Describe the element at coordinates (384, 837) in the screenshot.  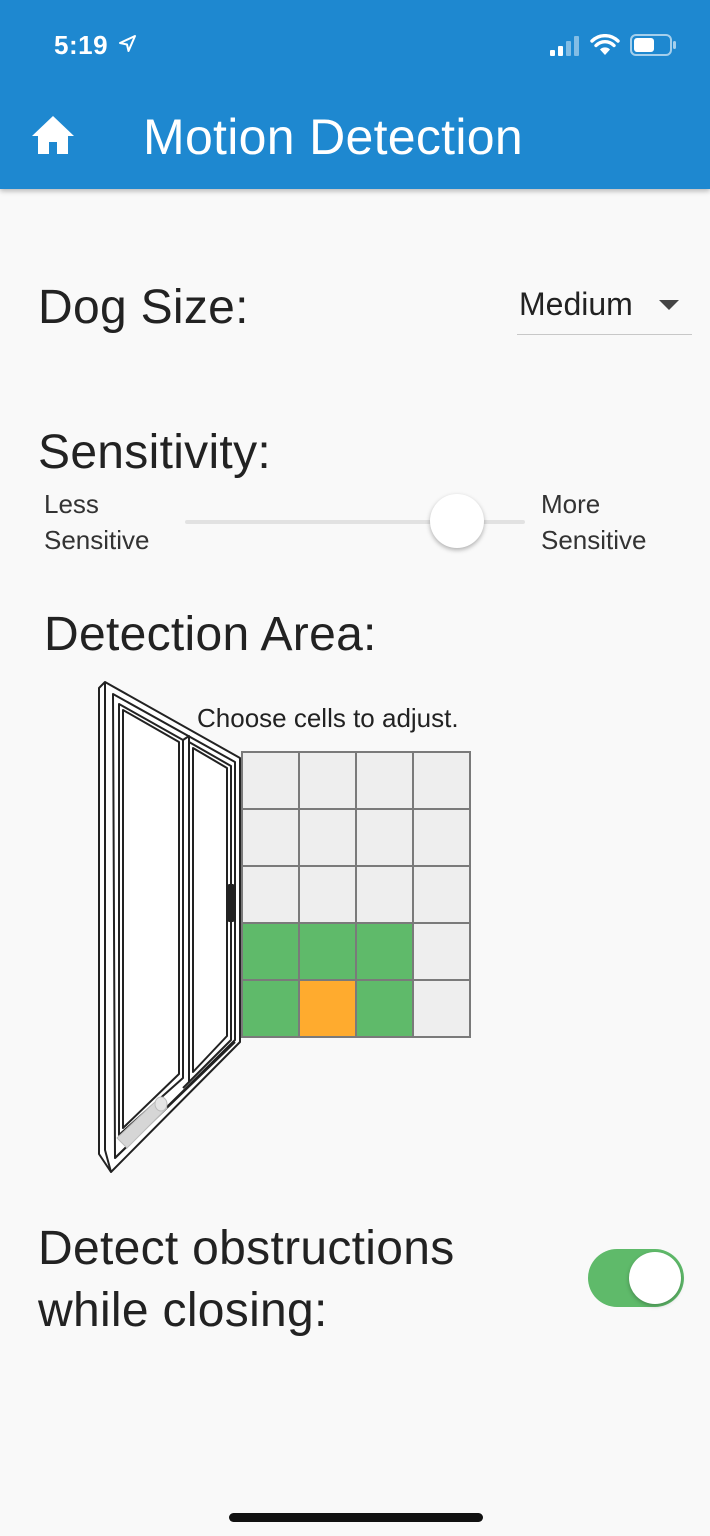
I see `grid-cell-r2-c3` at that location.